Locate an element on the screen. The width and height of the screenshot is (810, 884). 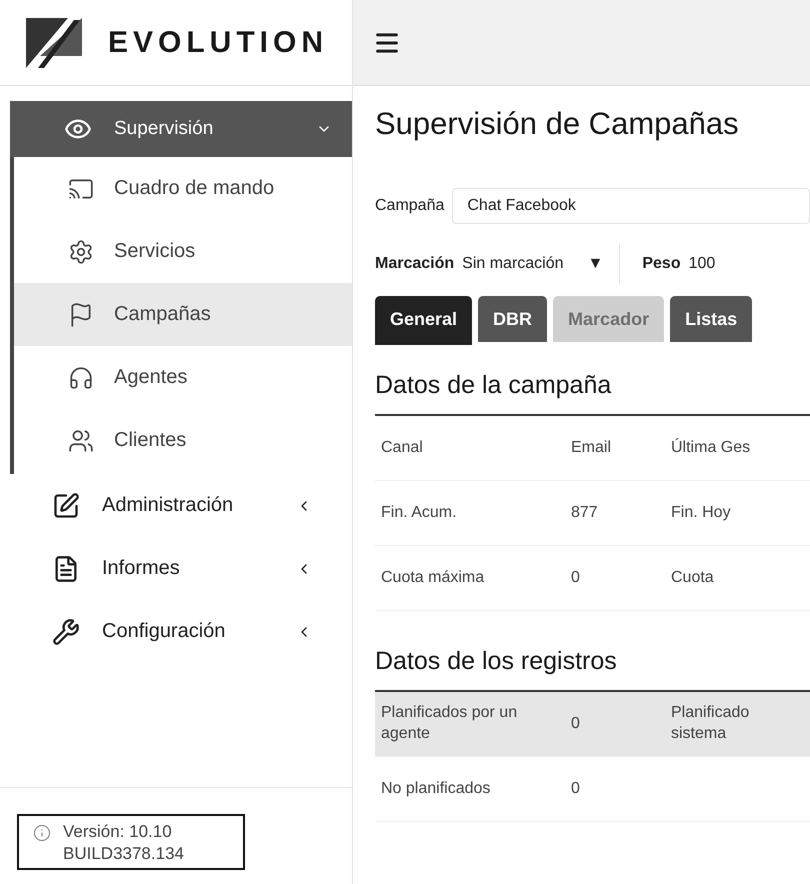
sidebar-group: Supervisión is located at coordinates (181, 129).